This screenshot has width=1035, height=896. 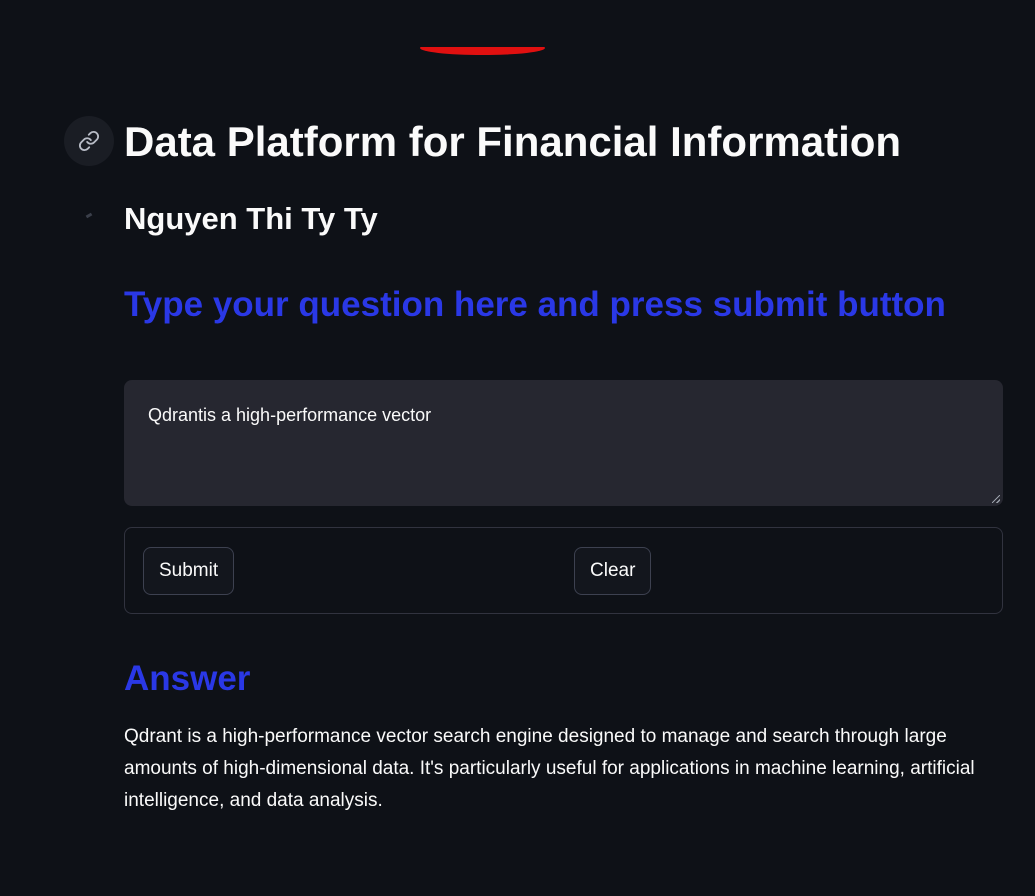 What do you see at coordinates (187, 678) in the screenshot?
I see `answer-heading: Answer` at bounding box center [187, 678].